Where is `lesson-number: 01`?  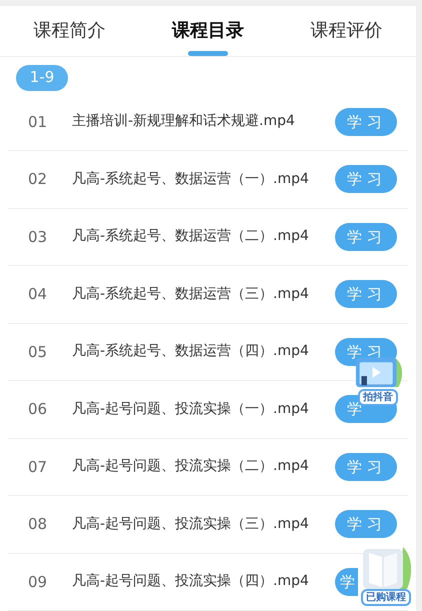
lesson-number: 01 is located at coordinates (37, 122).